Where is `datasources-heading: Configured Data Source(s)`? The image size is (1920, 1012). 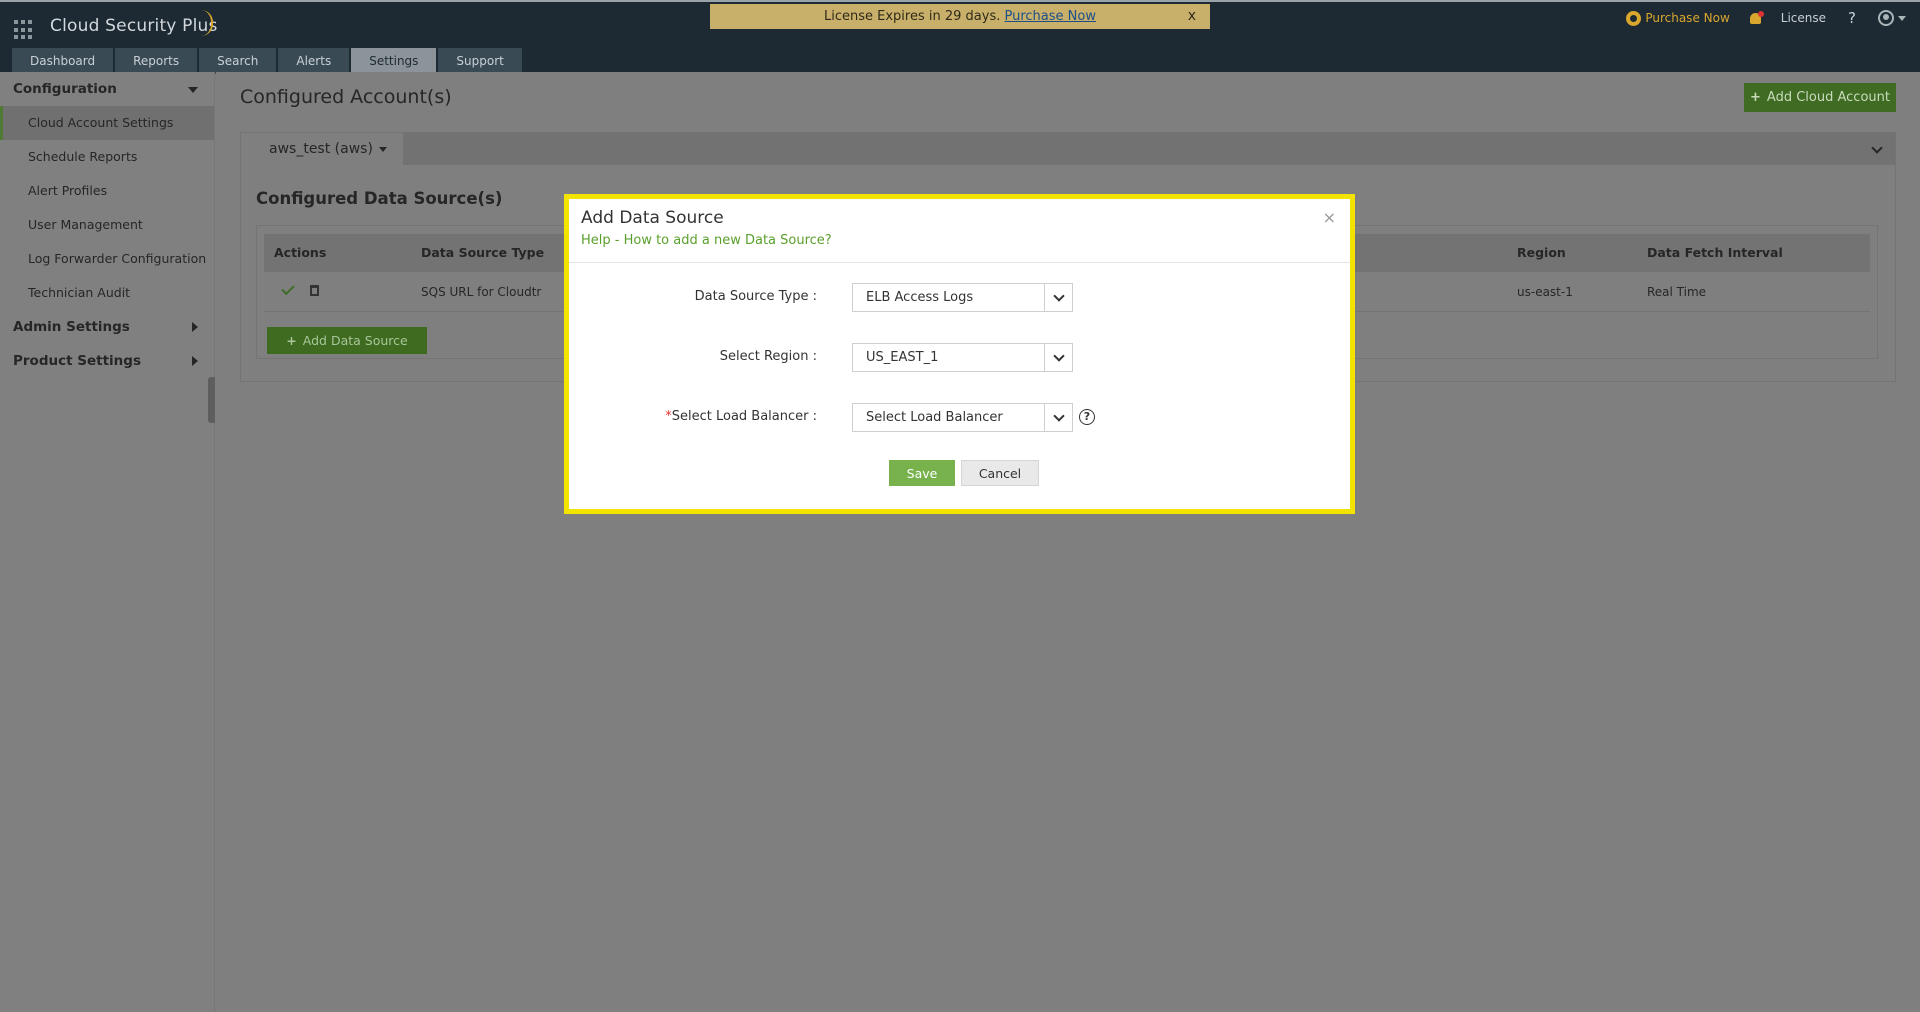 datasources-heading: Configured Data Source(s) is located at coordinates (379, 198).